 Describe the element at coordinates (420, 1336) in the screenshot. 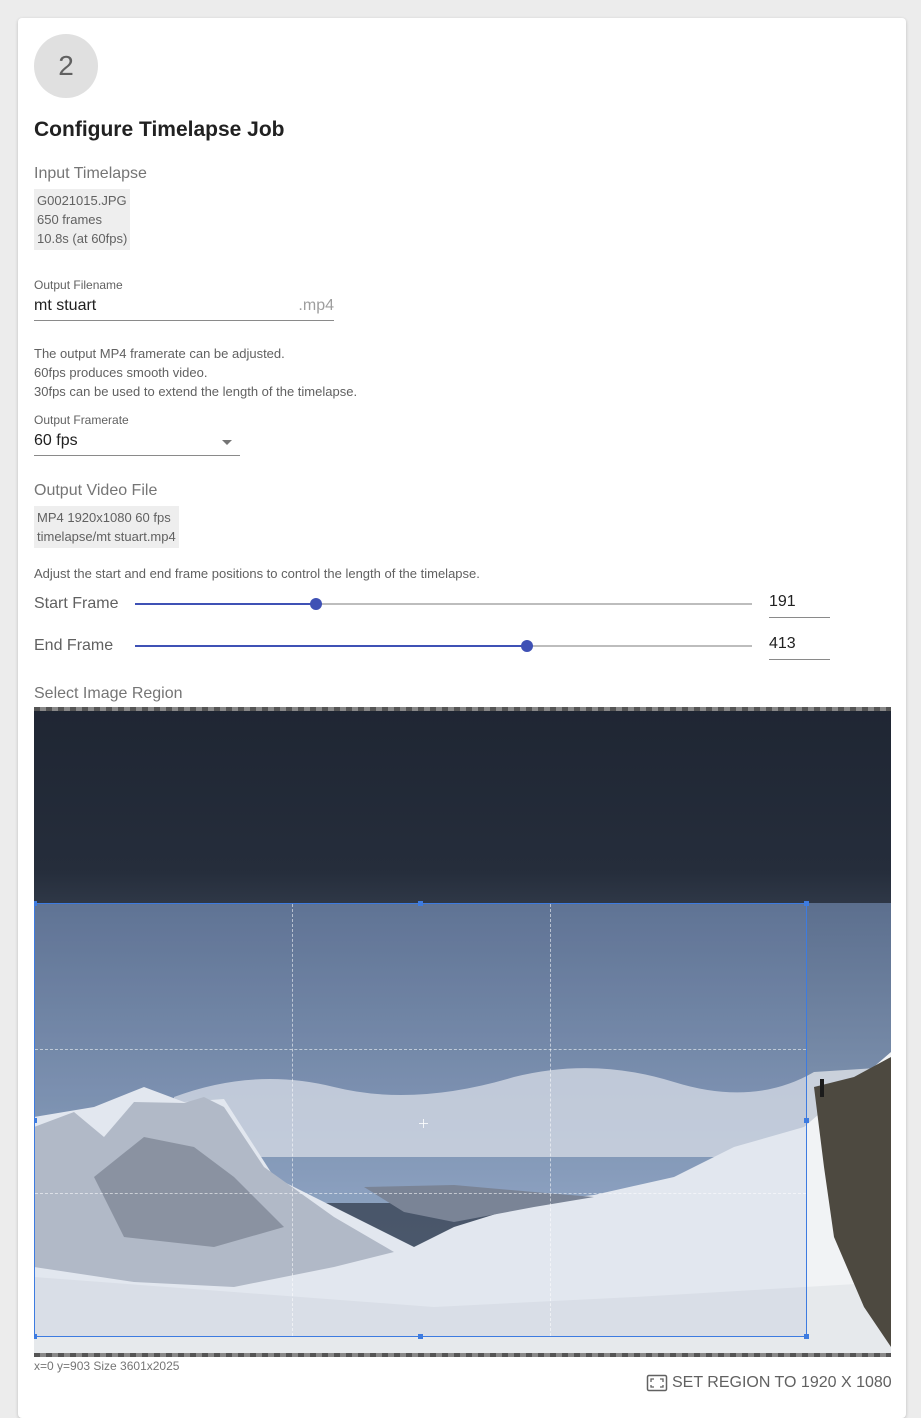

I see `crop-handle-bottom` at that location.